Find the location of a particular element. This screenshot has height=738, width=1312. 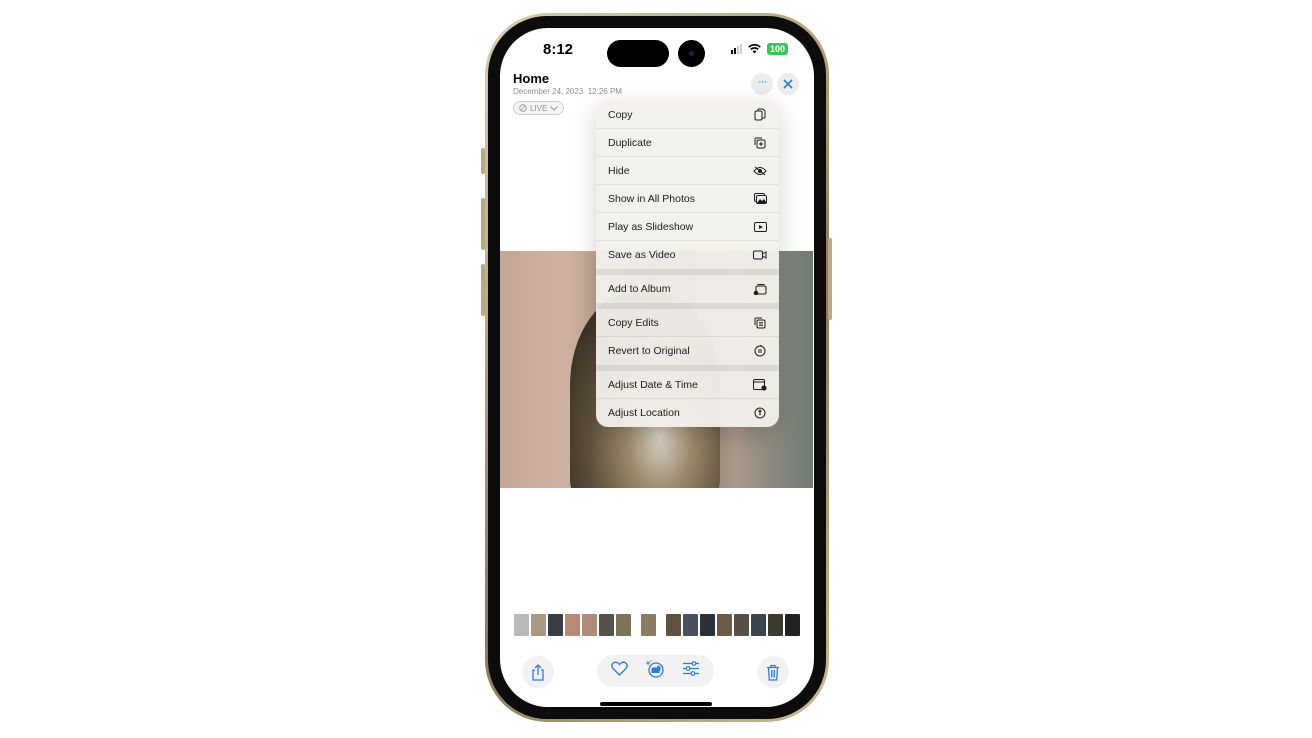

close-icon is located at coordinates (788, 84).